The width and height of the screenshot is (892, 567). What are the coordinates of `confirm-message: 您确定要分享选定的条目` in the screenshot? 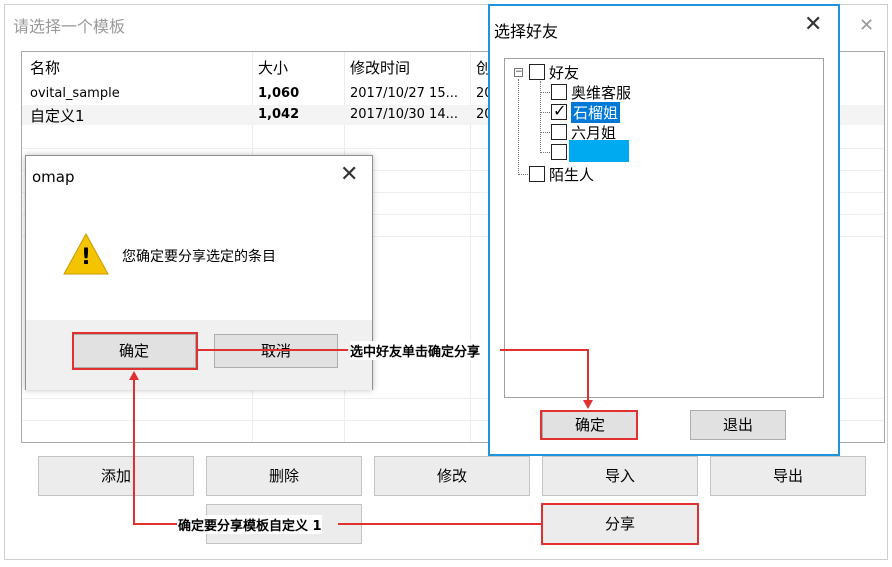 It's located at (199, 257).